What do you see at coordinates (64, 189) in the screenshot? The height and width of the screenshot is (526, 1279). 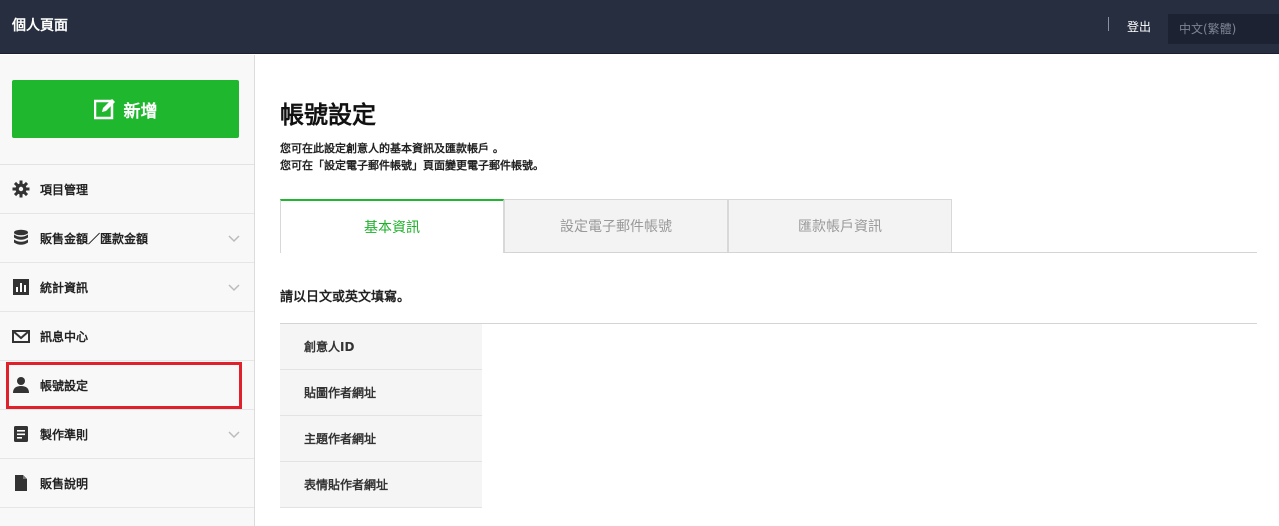 I see `sidebar-item-label: 項目管理` at bounding box center [64, 189].